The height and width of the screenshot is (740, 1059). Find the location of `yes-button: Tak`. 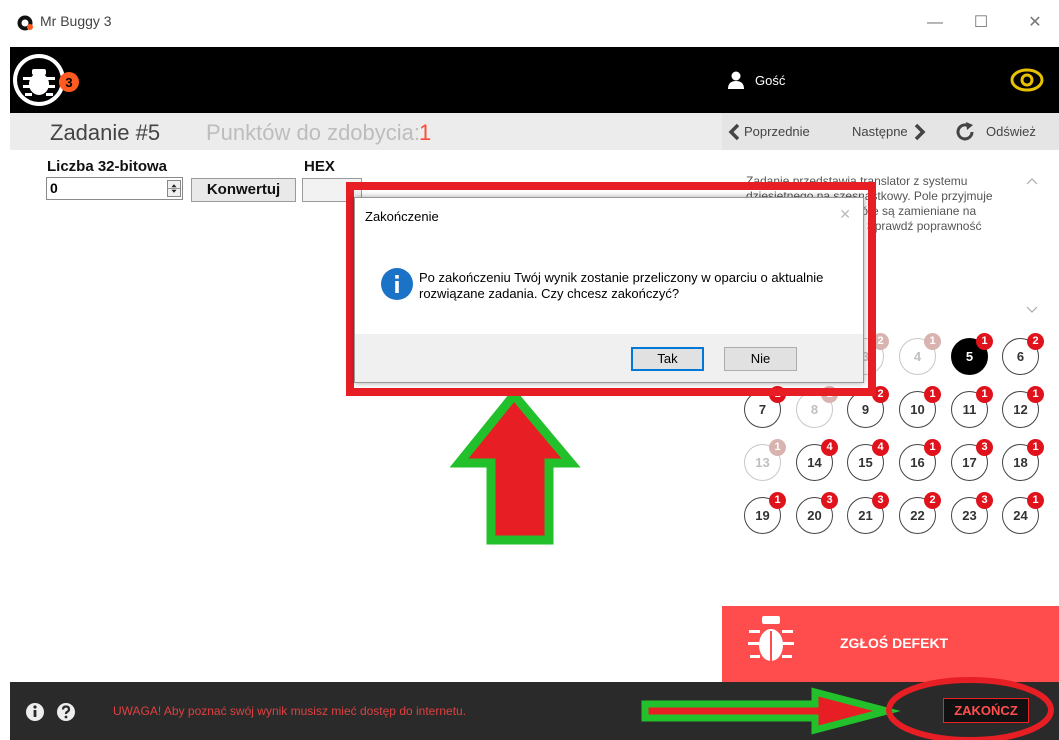

yes-button: Tak is located at coordinates (667, 359).